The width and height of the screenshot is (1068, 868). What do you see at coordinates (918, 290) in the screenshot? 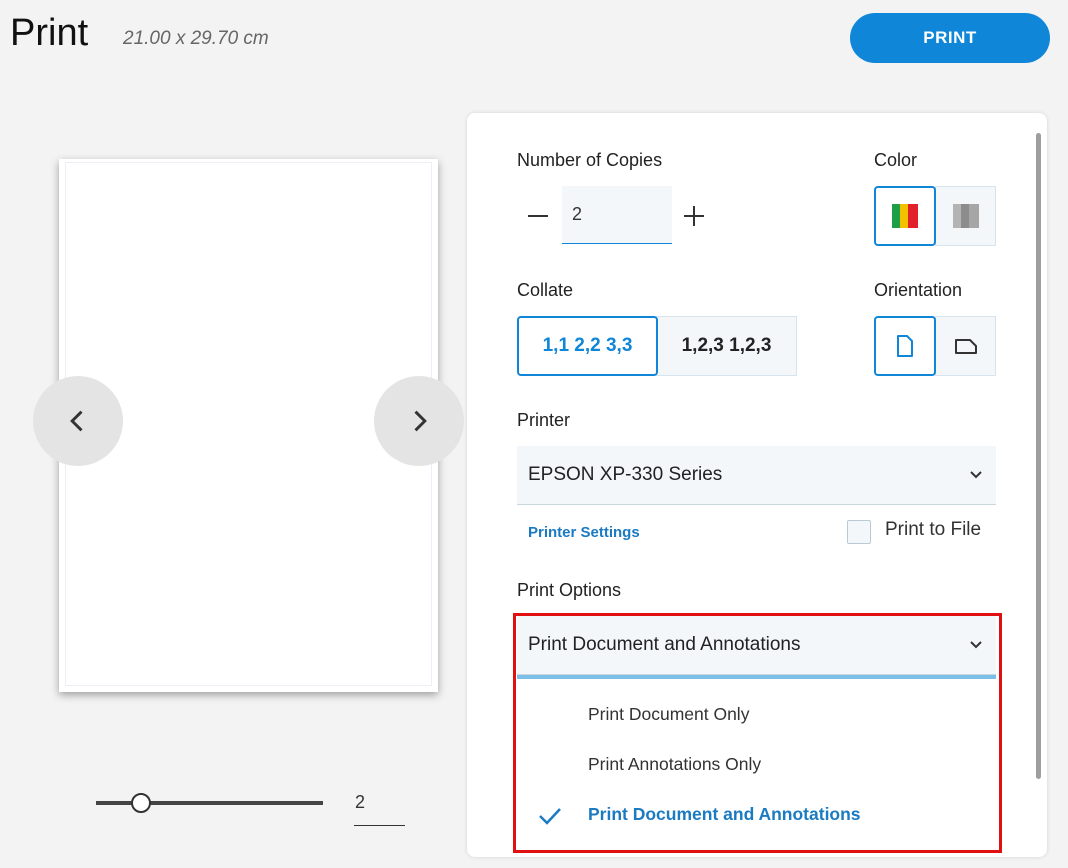
I see `orientation-label: Orientation` at bounding box center [918, 290].